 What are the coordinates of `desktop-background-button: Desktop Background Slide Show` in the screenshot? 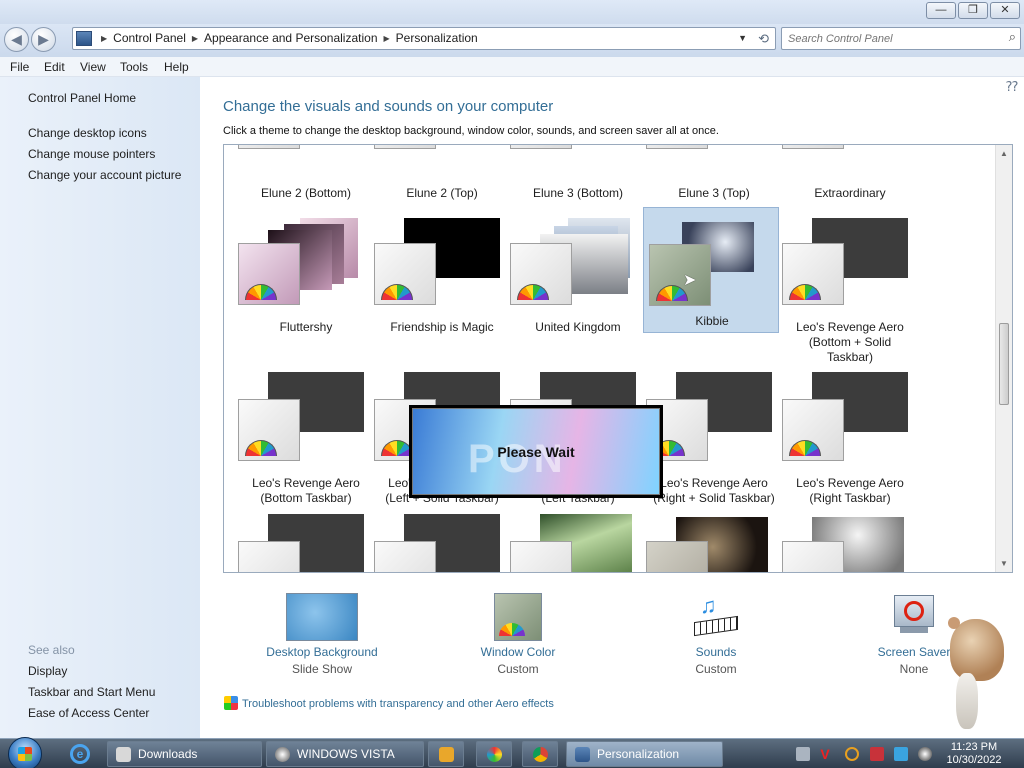 It's located at (322, 634).